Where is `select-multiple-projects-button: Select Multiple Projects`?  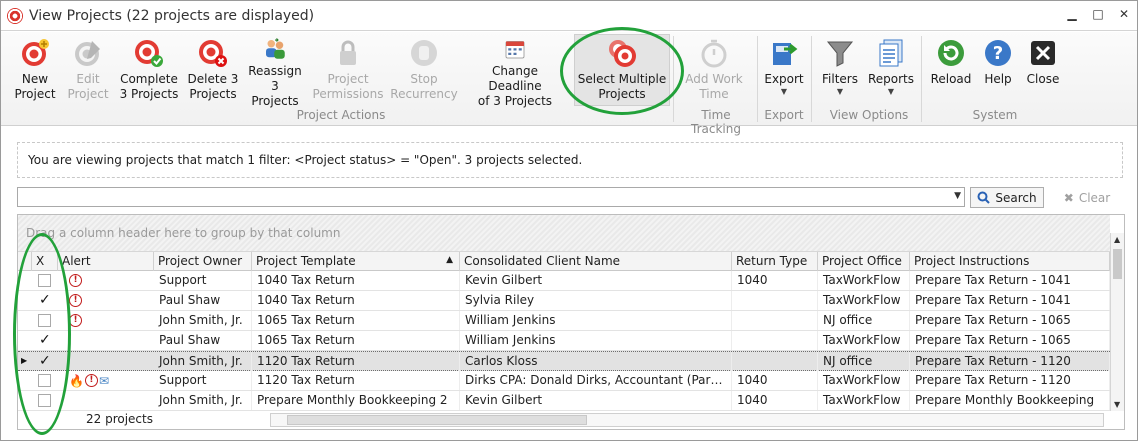
select-multiple-projects-button: Select Multiple Projects is located at coordinates (622, 73).